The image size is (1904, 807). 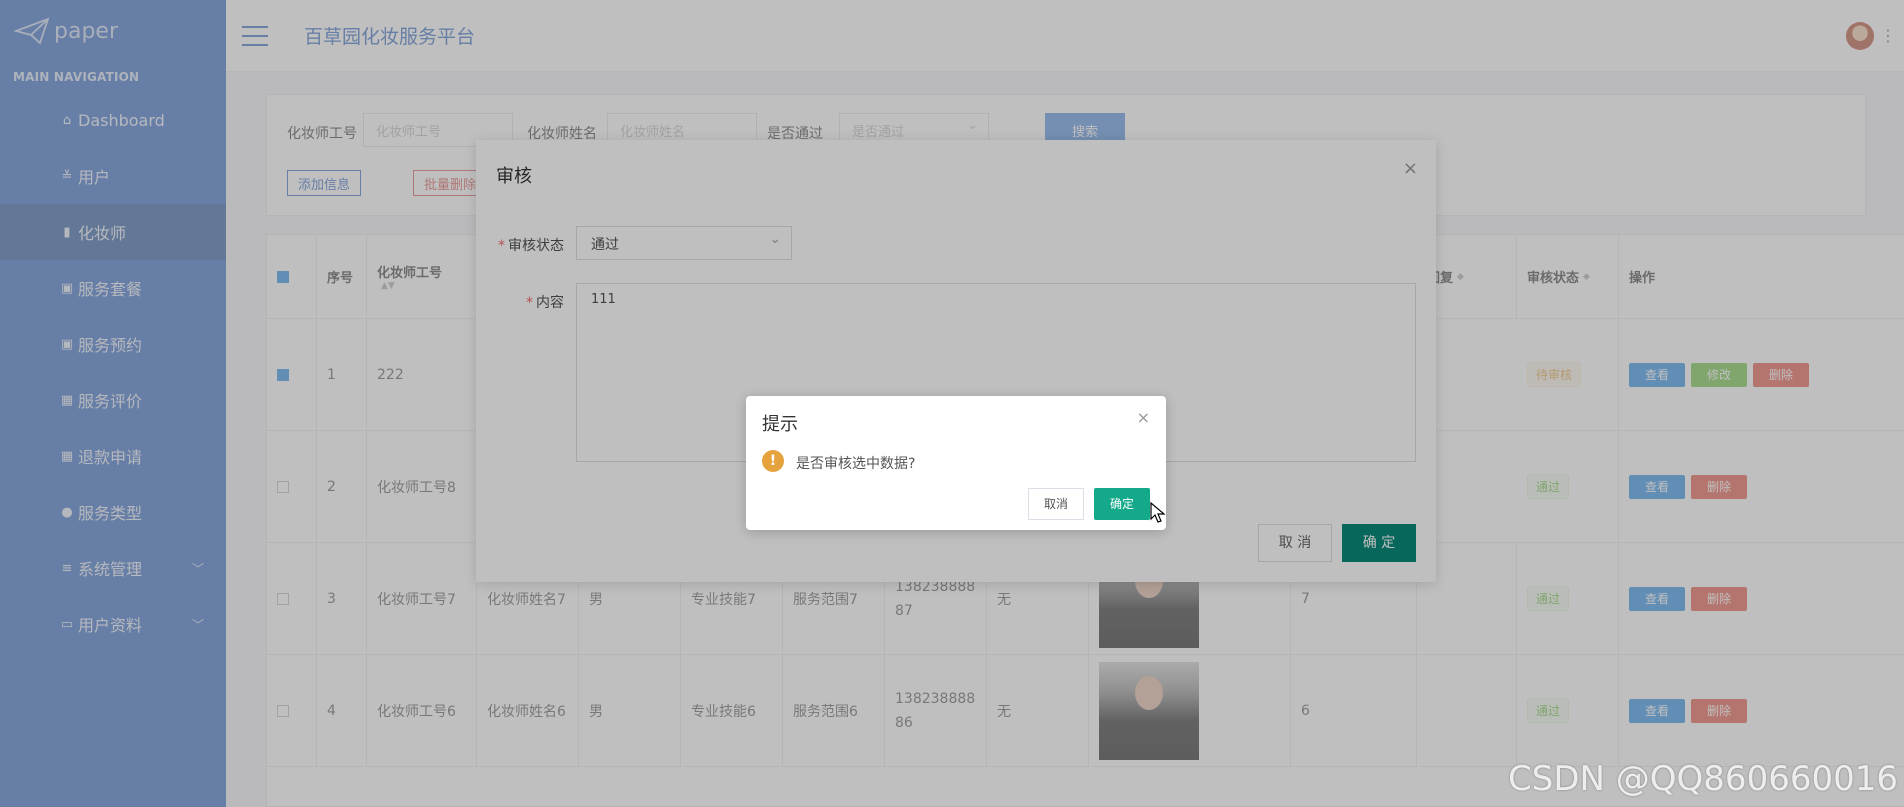 What do you see at coordinates (956, 463) in the screenshot?
I see `confirm-box: 提示 × ! 是否审核选中数据? 取消 确定` at bounding box center [956, 463].